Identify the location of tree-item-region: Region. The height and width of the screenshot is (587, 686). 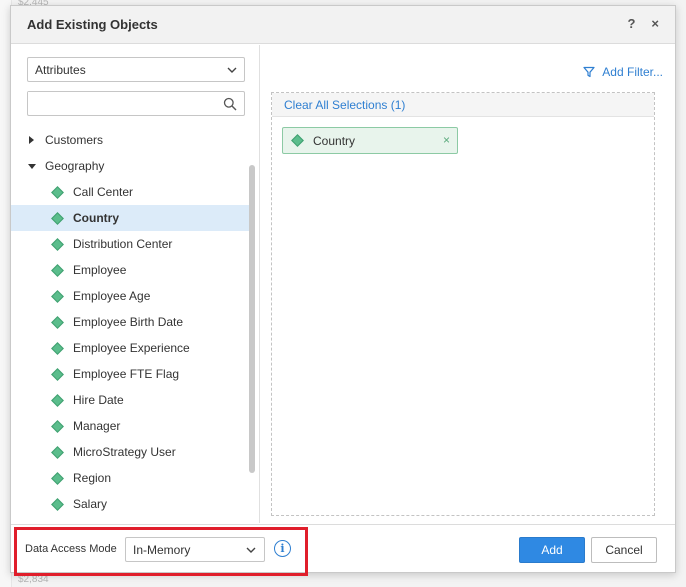
(131, 478).